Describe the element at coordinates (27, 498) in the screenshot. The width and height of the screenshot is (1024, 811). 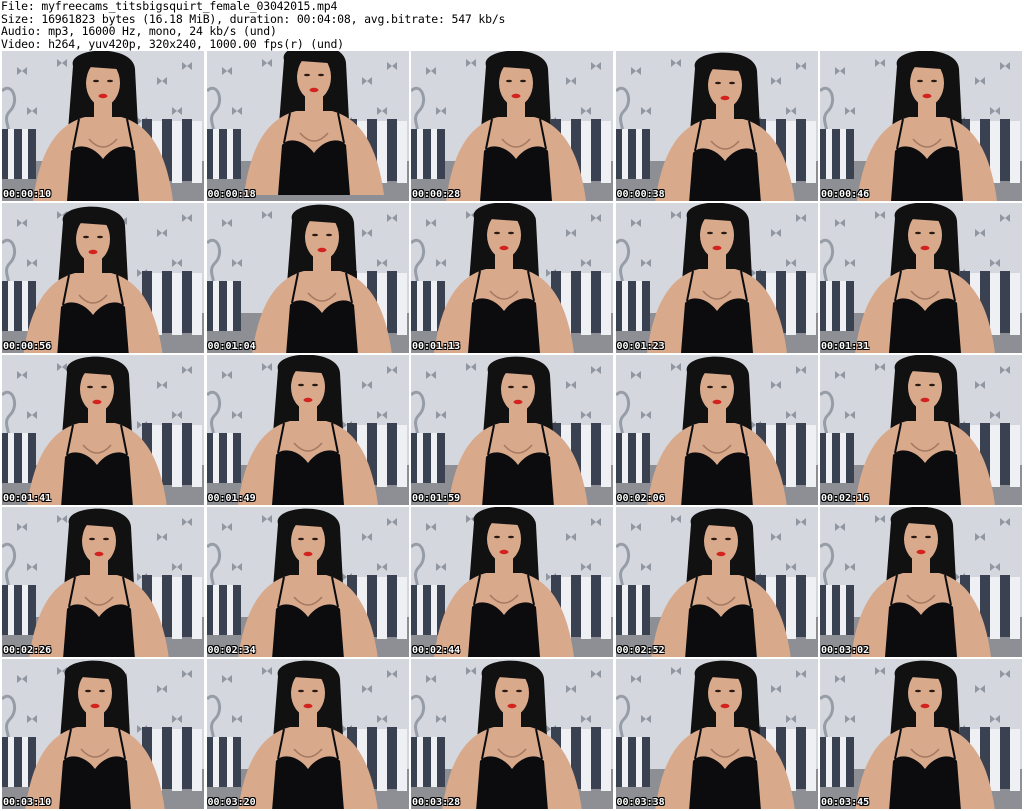
I see `timestamp-label: 00:01:41` at that location.